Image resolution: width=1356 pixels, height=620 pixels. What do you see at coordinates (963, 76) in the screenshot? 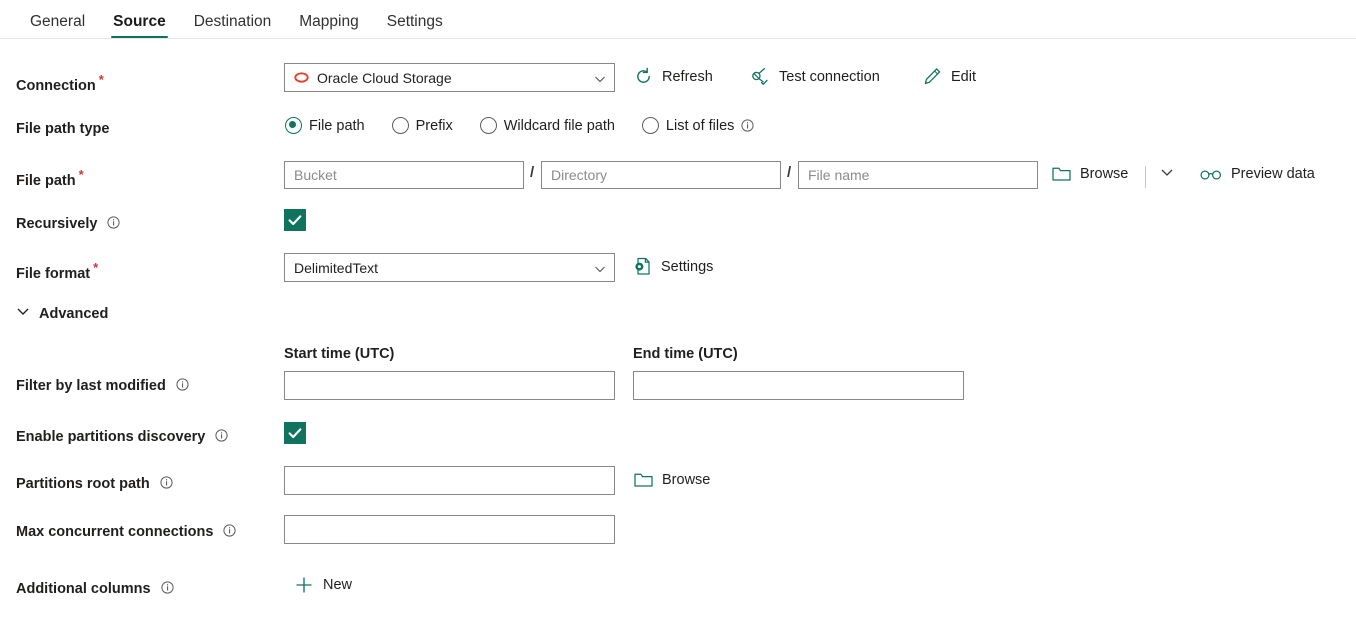
I see `edit-label: Edit` at bounding box center [963, 76].